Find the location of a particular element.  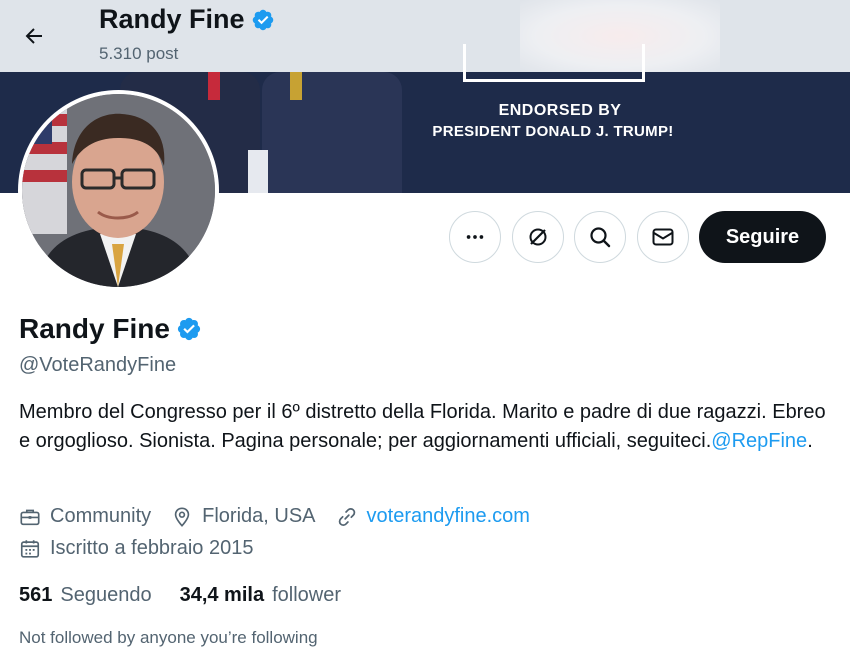

search-profile-button is located at coordinates (600, 237).